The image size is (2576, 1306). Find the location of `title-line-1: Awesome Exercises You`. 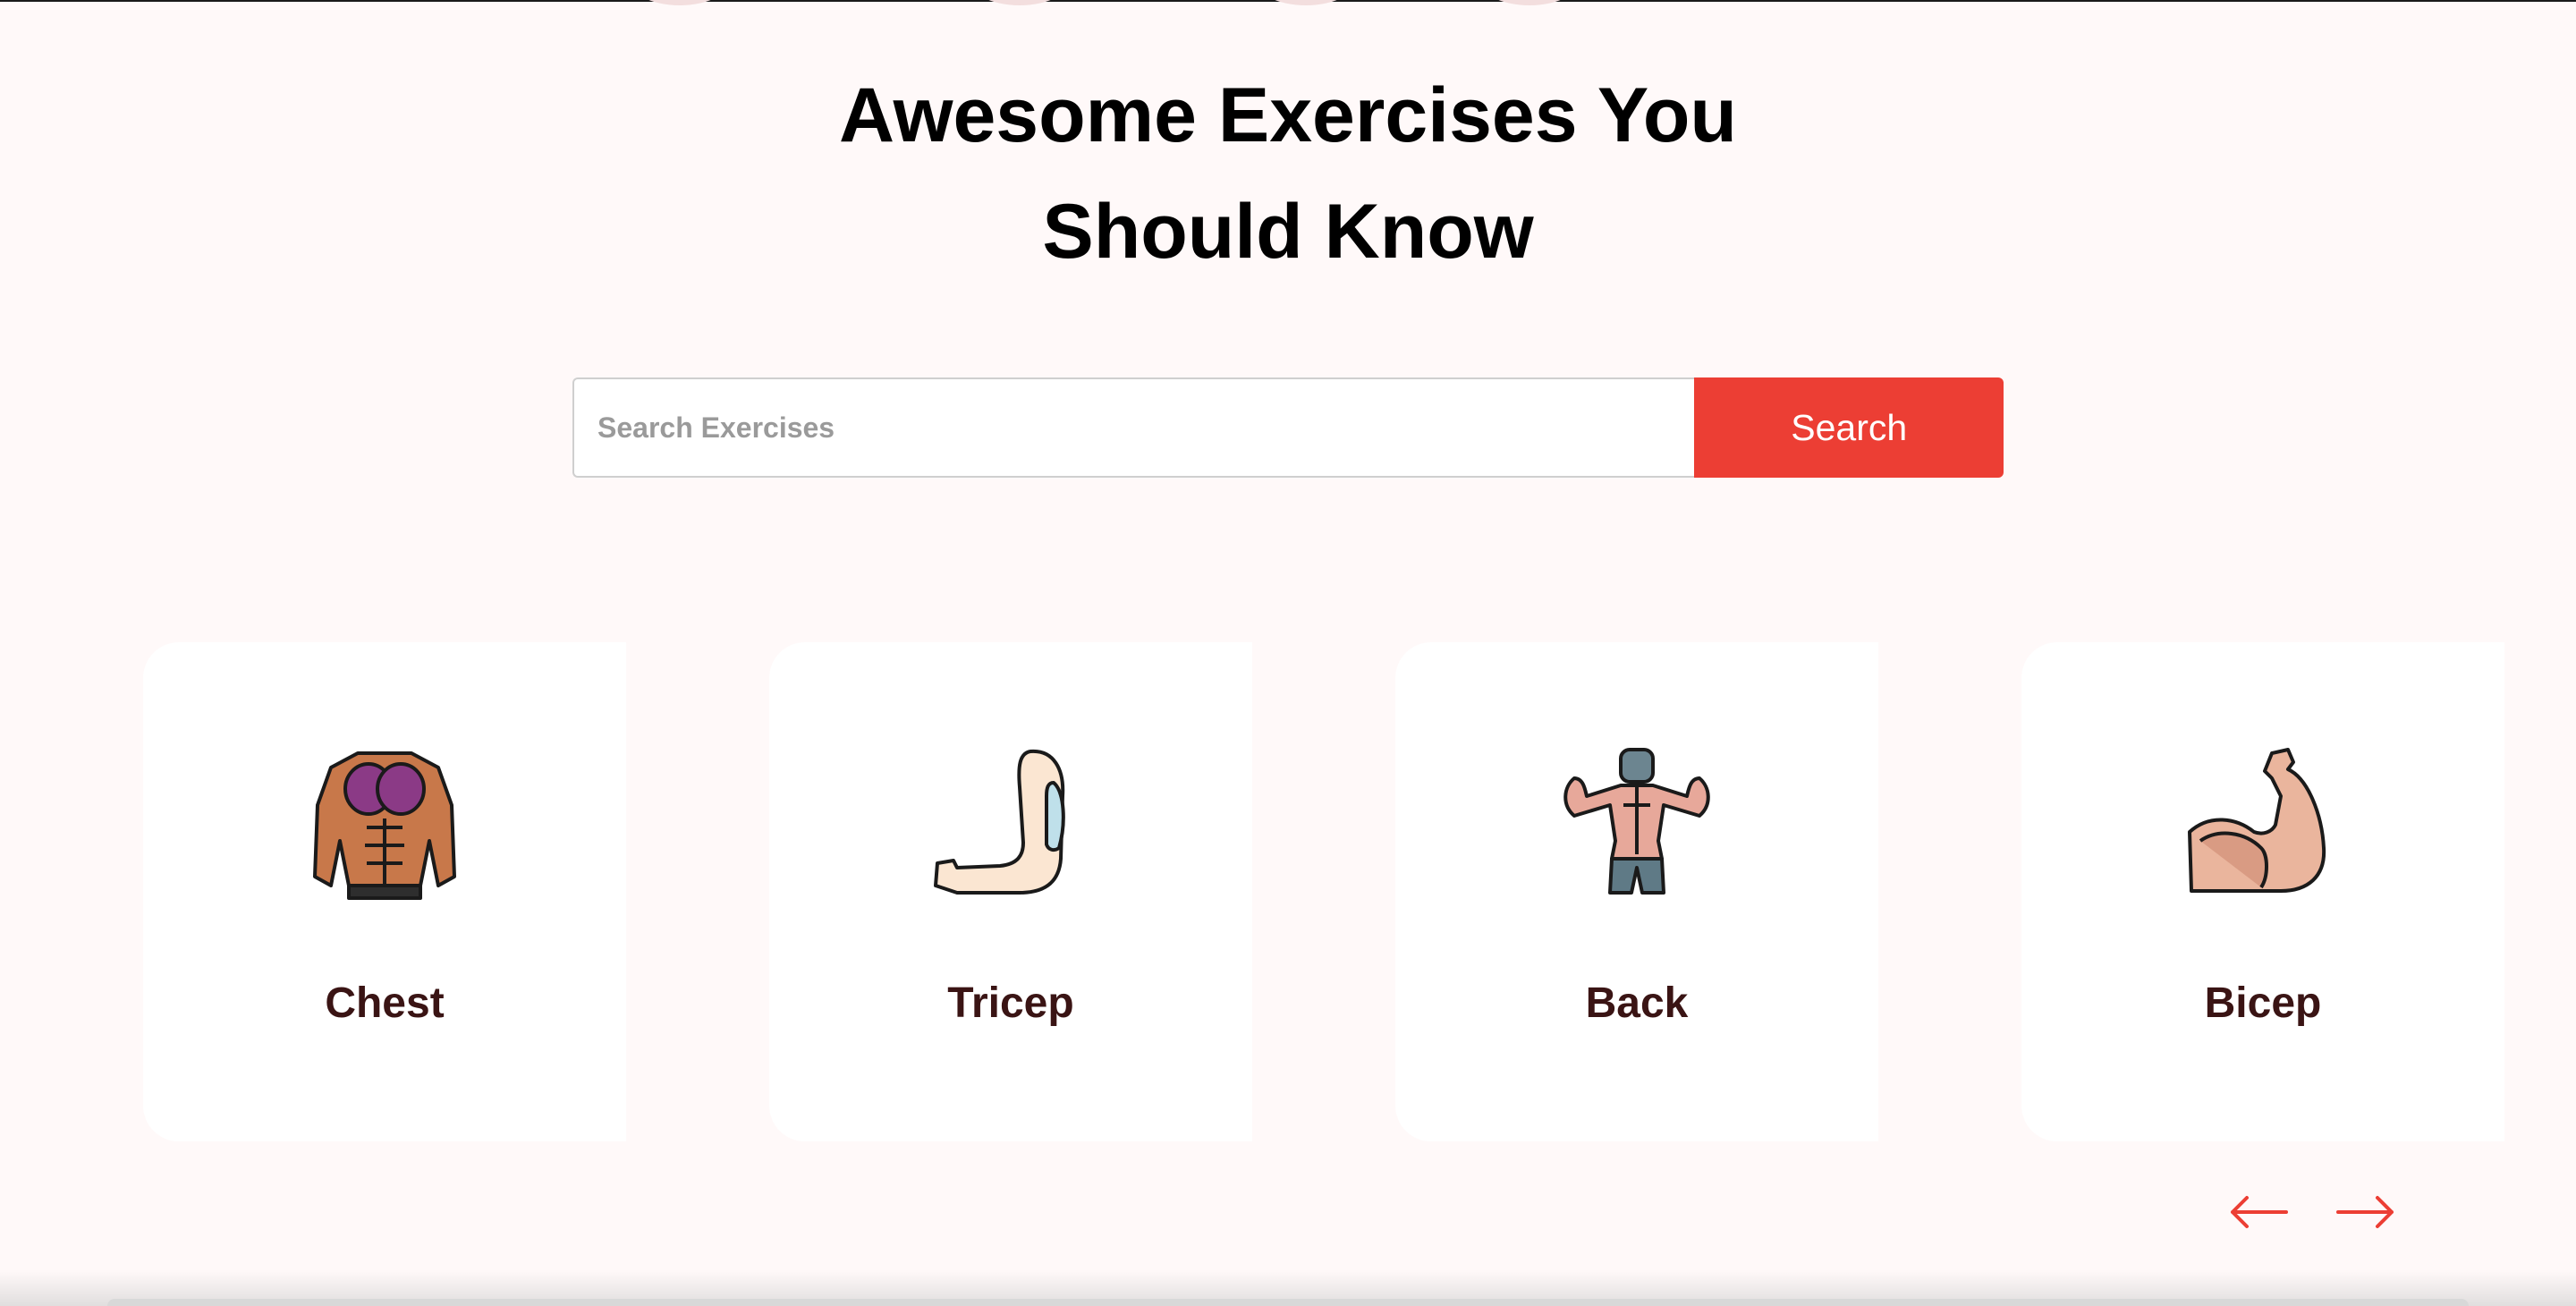

title-line-1: Awesome Exercises You is located at coordinates (1288, 115).